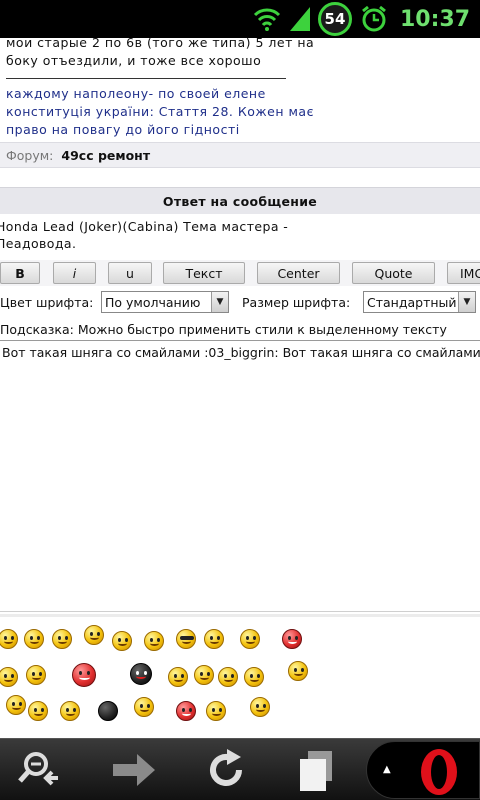 The image size is (480, 800). Describe the element at coordinates (393, 273) in the screenshot. I see `quote-button: Quote` at that location.